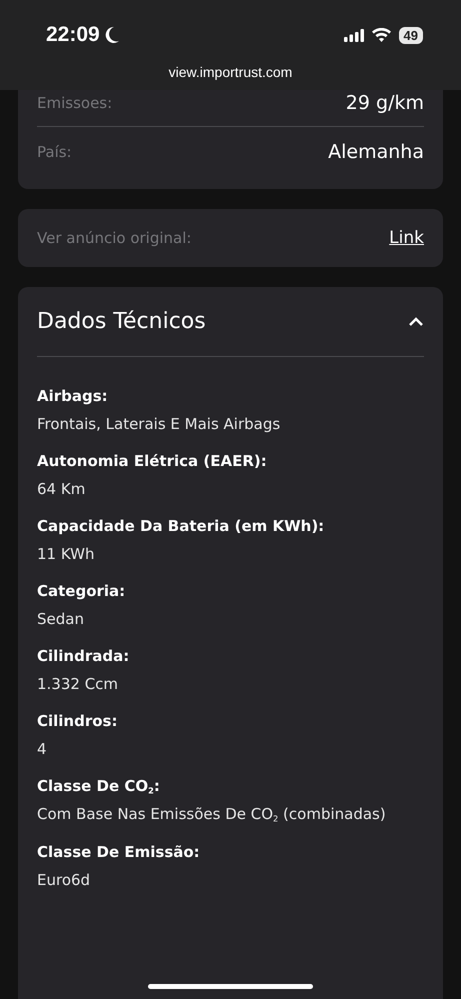  I want to click on spec-value: Com Base Nas Emissões De CO$_{2}$ (combinadas), so click(212, 814).